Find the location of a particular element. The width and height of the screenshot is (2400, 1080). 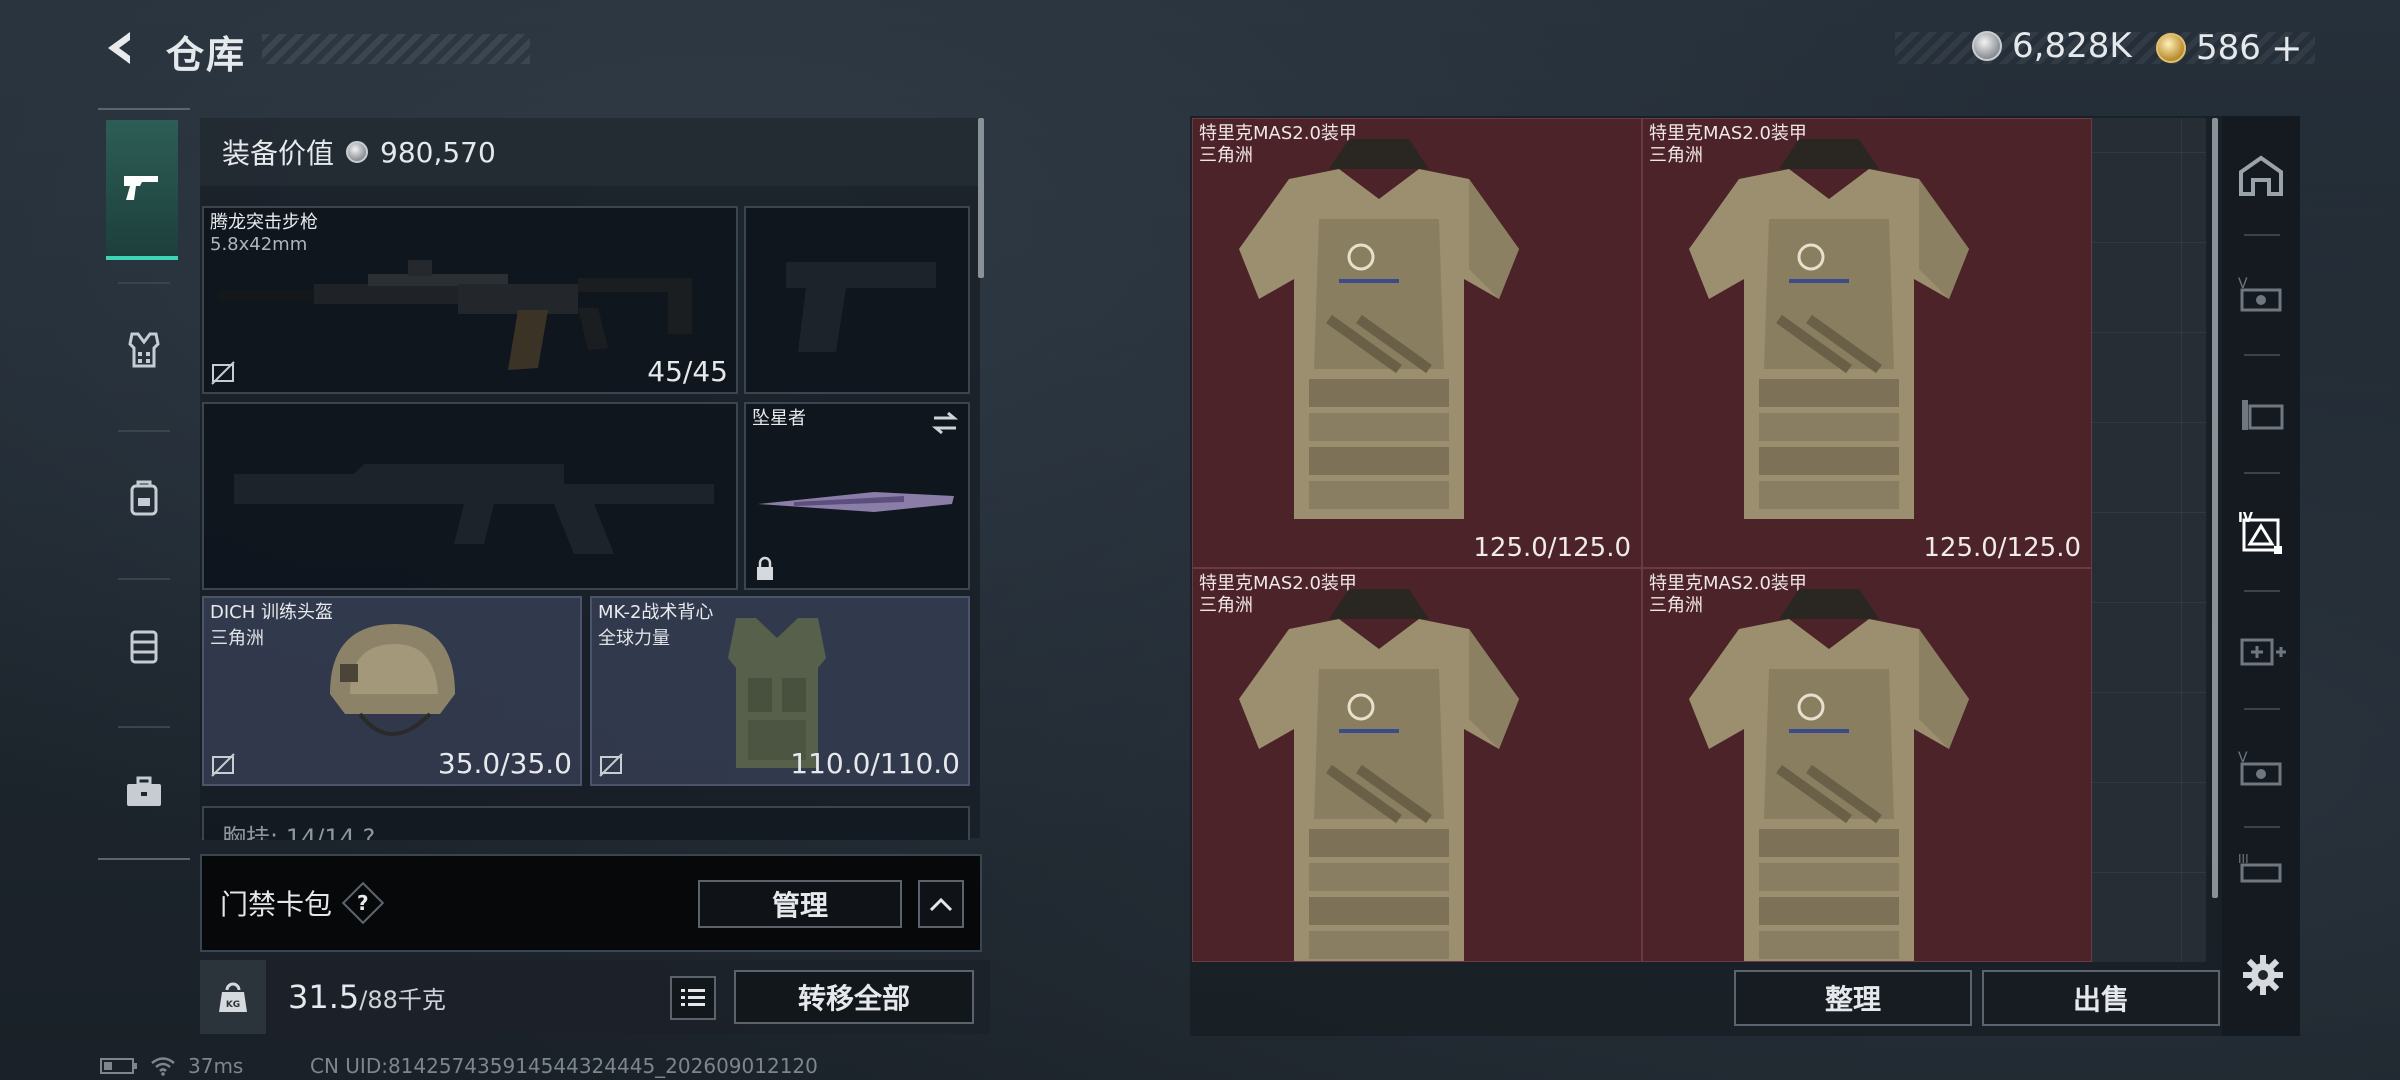

armor-vest-icon is located at coordinates (144, 350).